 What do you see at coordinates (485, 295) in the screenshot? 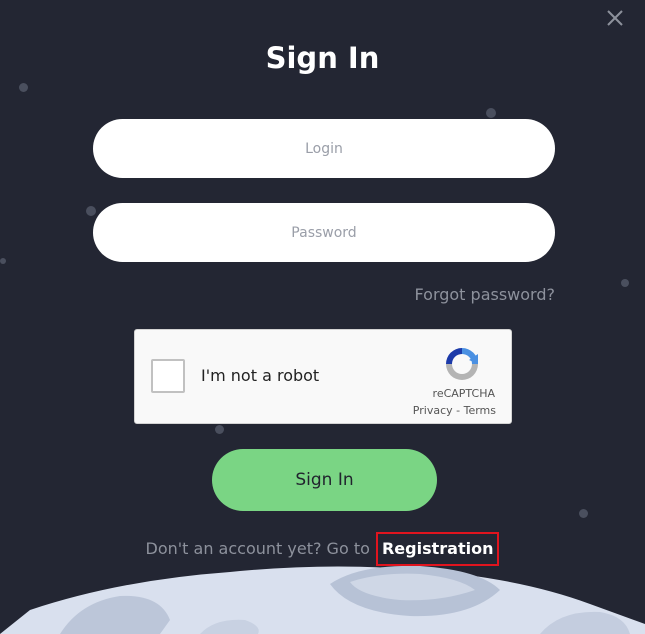
I see `forgot-password-link: Forgot password?` at bounding box center [485, 295].